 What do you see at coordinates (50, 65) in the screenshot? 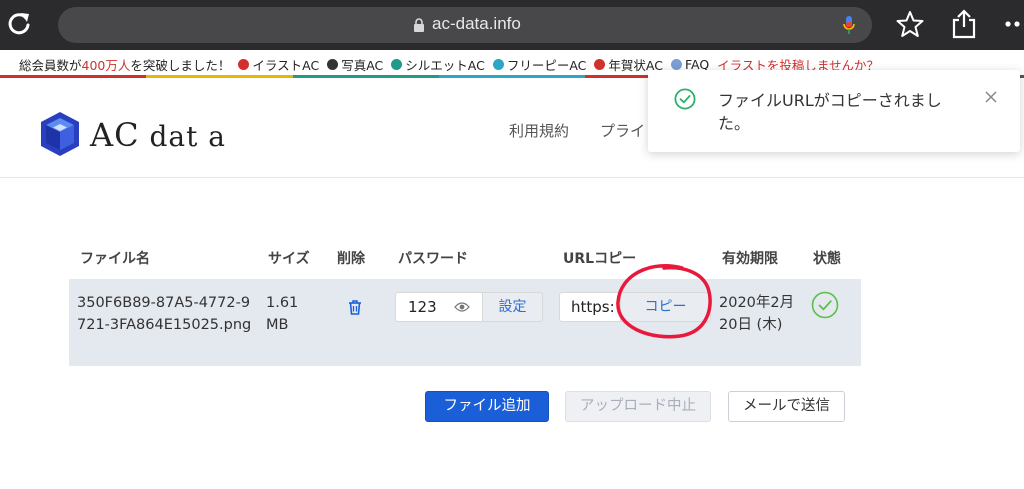
I see `announcement-prefix: 総会員数が` at bounding box center [50, 65].